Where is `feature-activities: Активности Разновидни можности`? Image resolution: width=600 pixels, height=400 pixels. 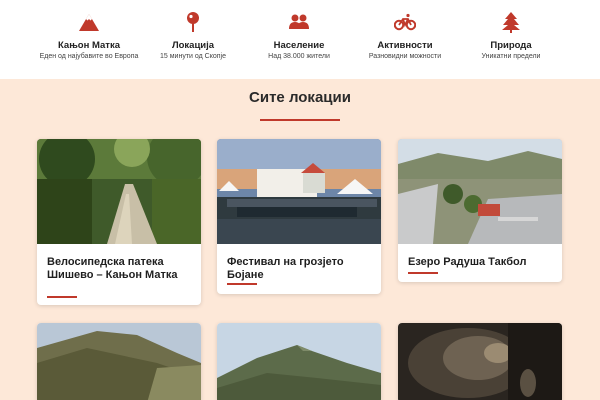 feature-activities: Активности Разновидни можности is located at coordinates (405, 39).